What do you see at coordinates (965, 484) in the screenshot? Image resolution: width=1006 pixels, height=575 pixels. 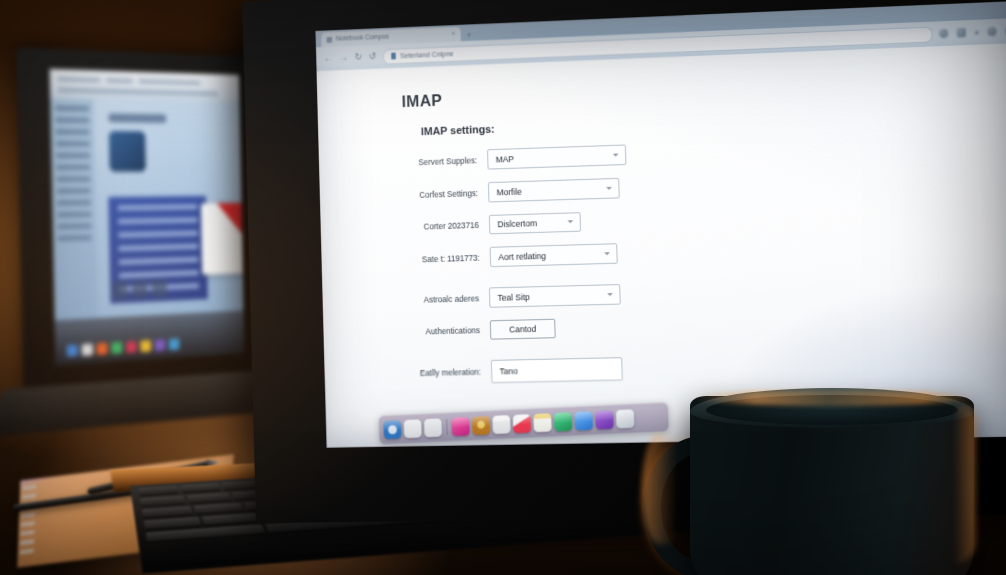 I see `mug-edge-highlight` at bounding box center [965, 484].